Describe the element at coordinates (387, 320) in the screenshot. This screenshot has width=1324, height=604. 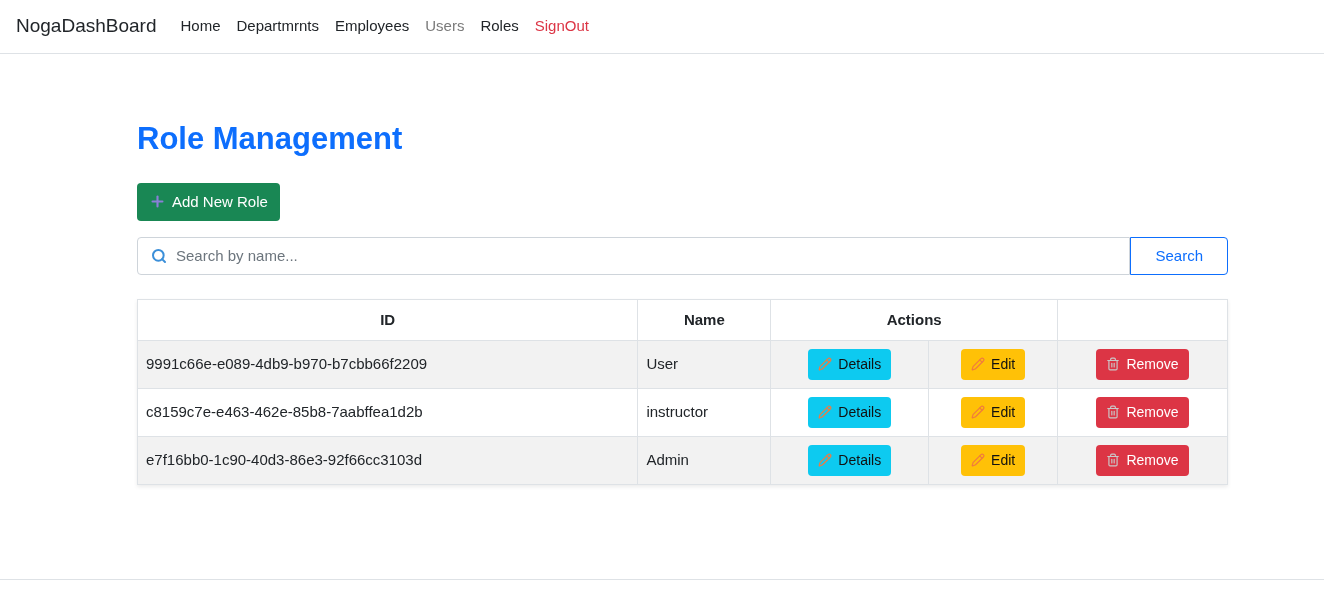
I see `column-header: ID` at that location.